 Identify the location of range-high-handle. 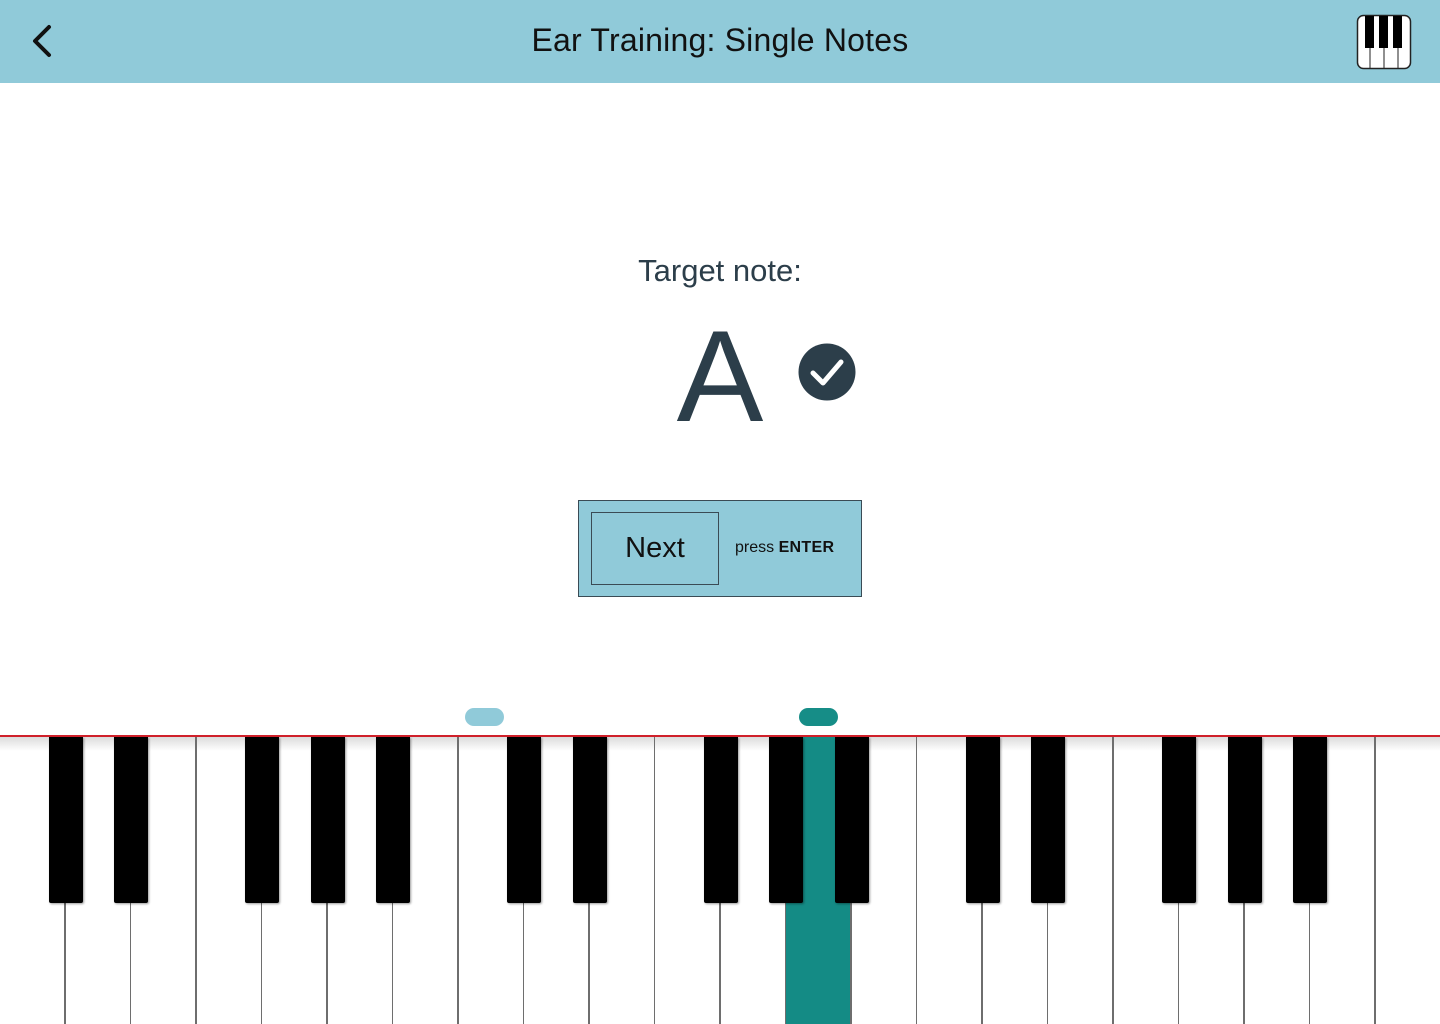
(818, 717).